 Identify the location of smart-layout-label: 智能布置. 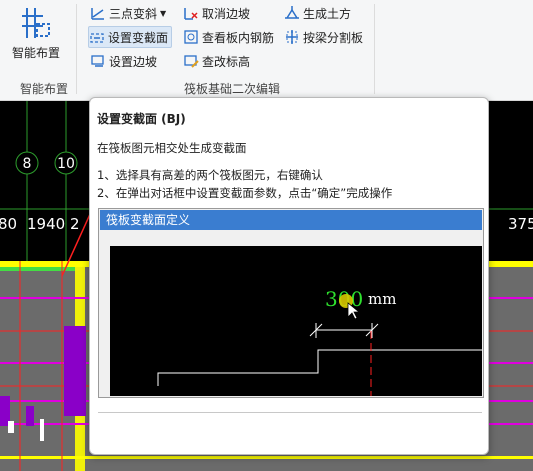
(35, 53).